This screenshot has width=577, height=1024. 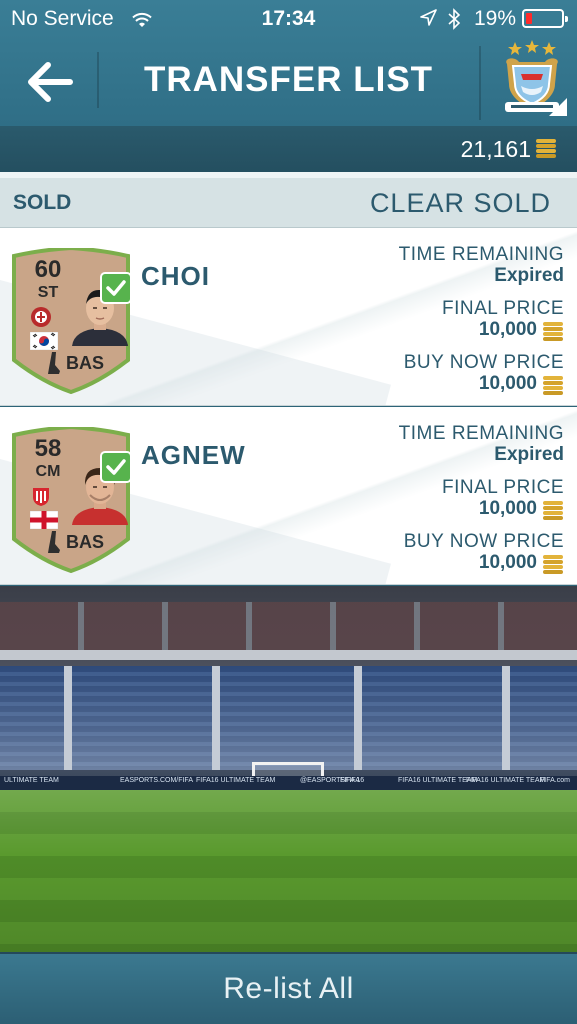 What do you see at coordinates (495, 149) in the screenshot?
I see `coin-balance: 21,161` at bounding box center [495, 149].